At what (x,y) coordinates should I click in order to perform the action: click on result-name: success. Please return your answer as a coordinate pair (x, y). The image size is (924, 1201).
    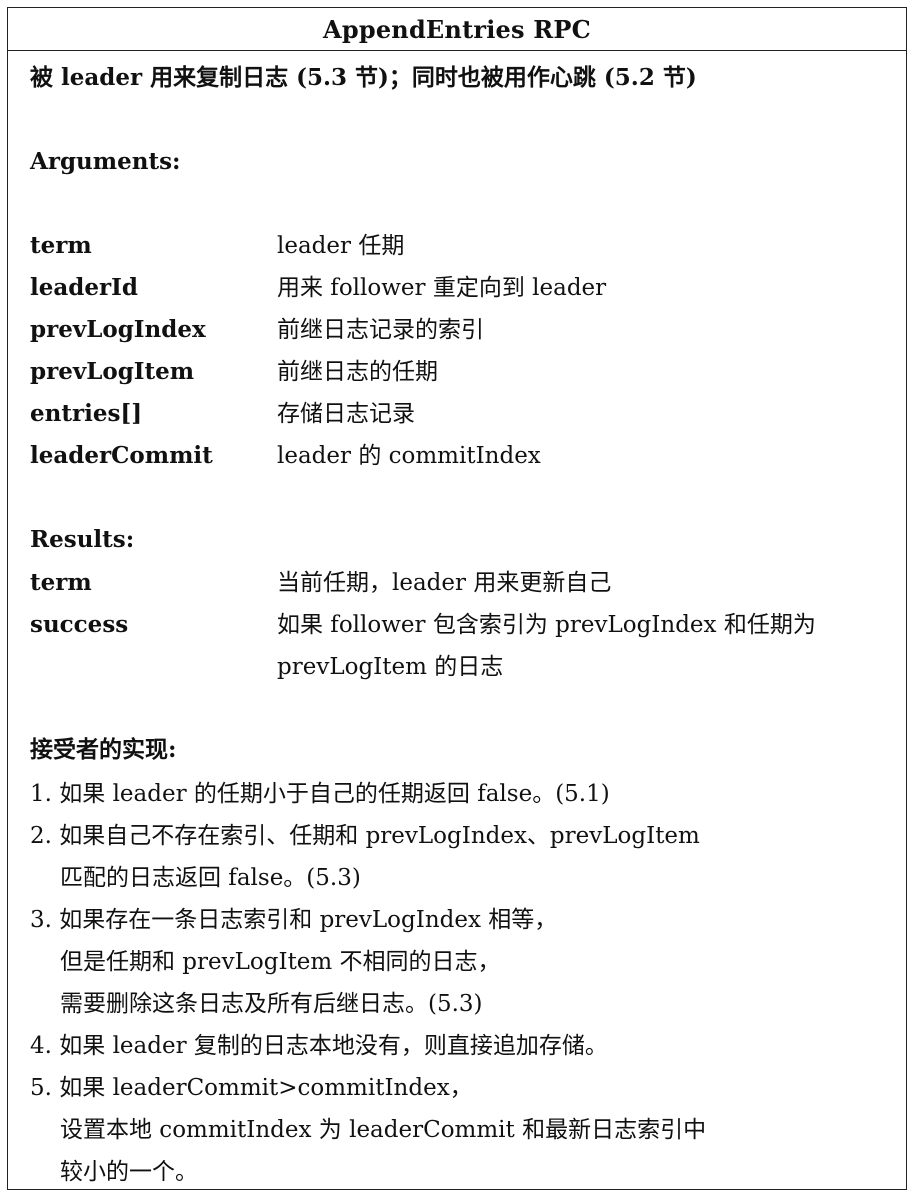
    Looking at the image, I should click on (79, 624).